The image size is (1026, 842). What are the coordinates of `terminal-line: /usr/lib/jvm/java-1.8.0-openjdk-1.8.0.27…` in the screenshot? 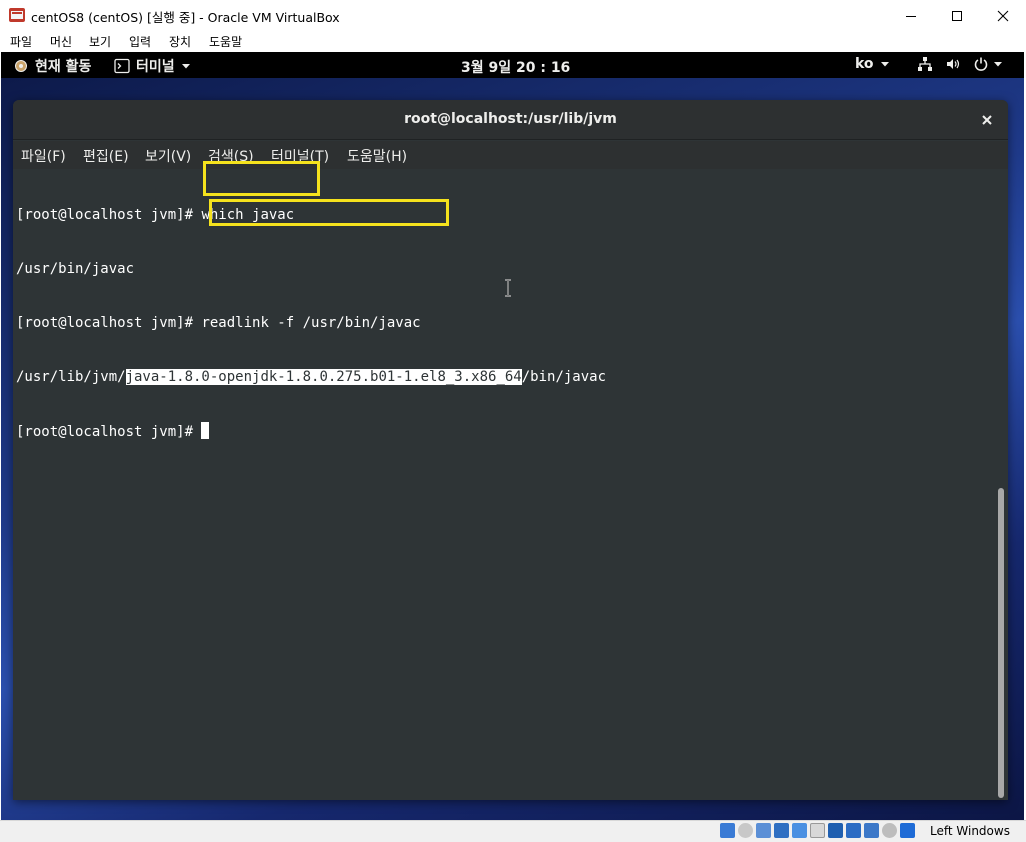 It's located at (311, 377).